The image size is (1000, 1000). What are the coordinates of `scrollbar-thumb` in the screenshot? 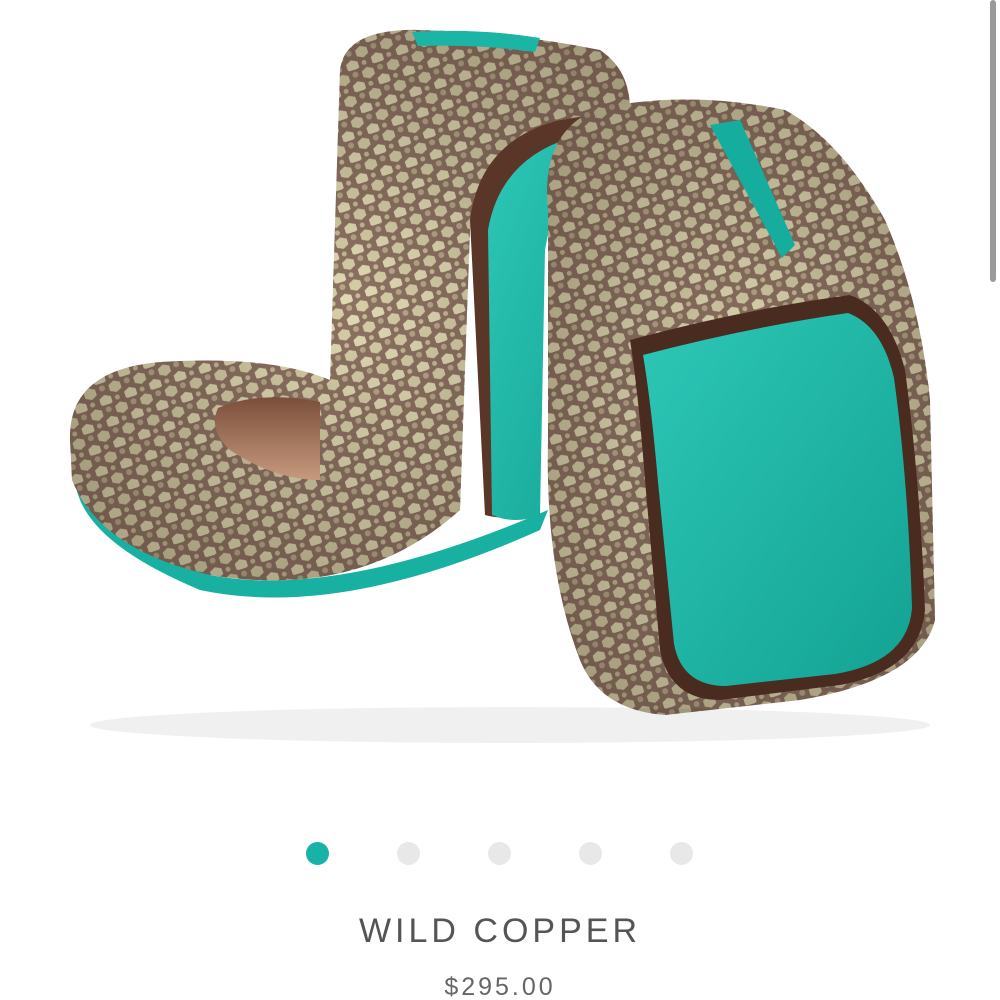 It's located at (993, 141).